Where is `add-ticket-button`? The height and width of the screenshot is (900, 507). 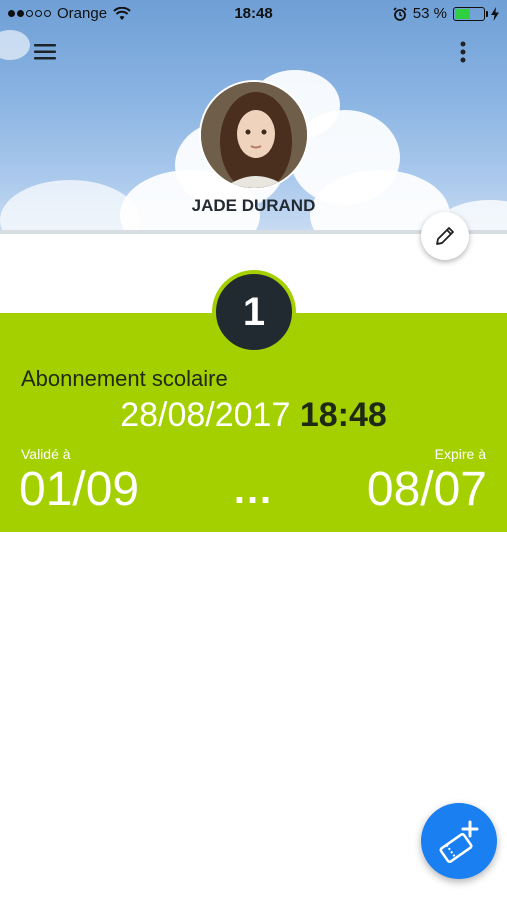 add-ticket-button is located at coordinates (459, 841).